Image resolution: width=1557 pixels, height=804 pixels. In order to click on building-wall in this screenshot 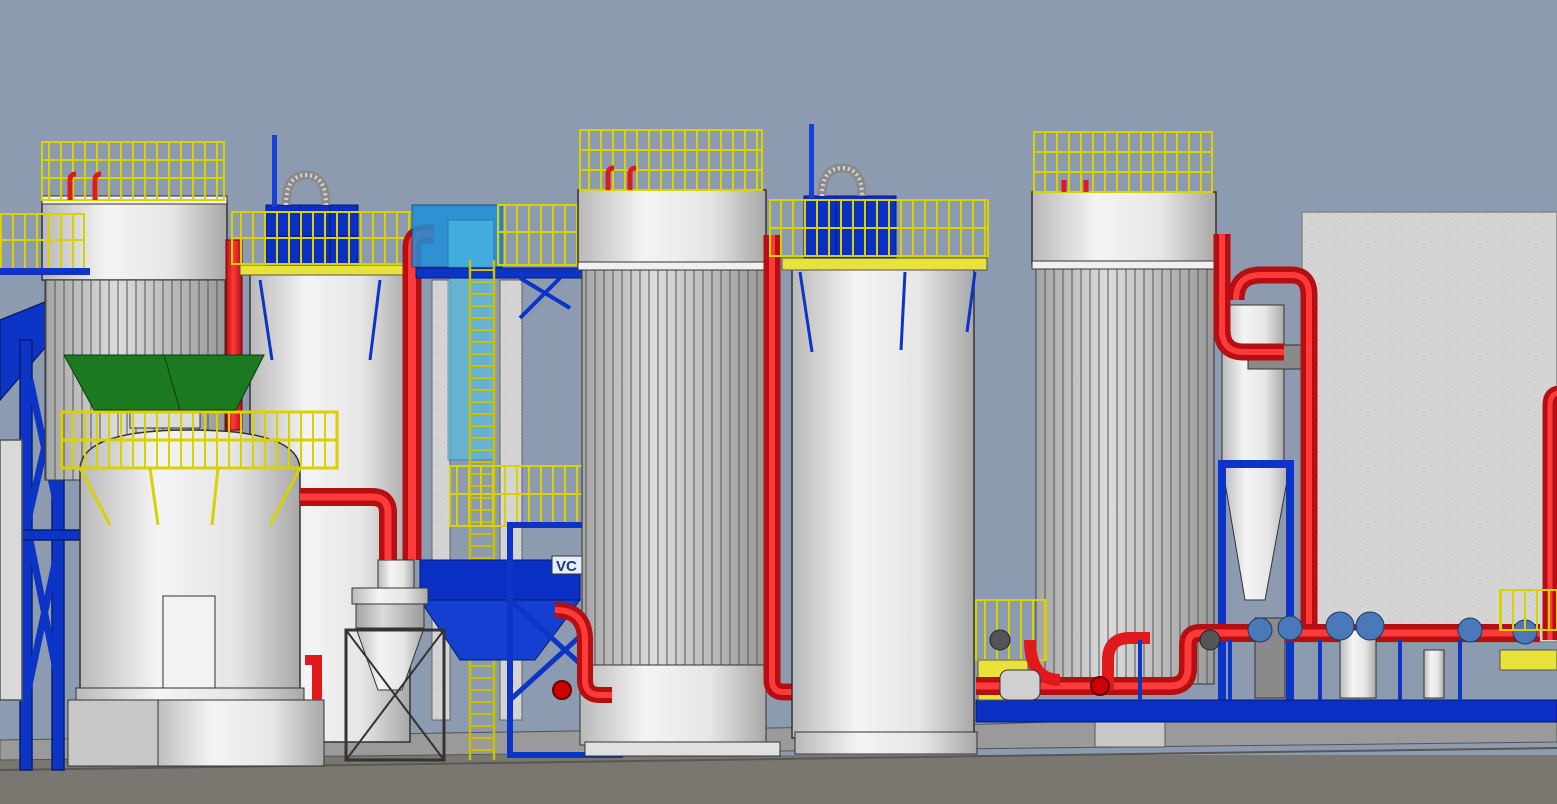, I will do `click(1429, 427)`.